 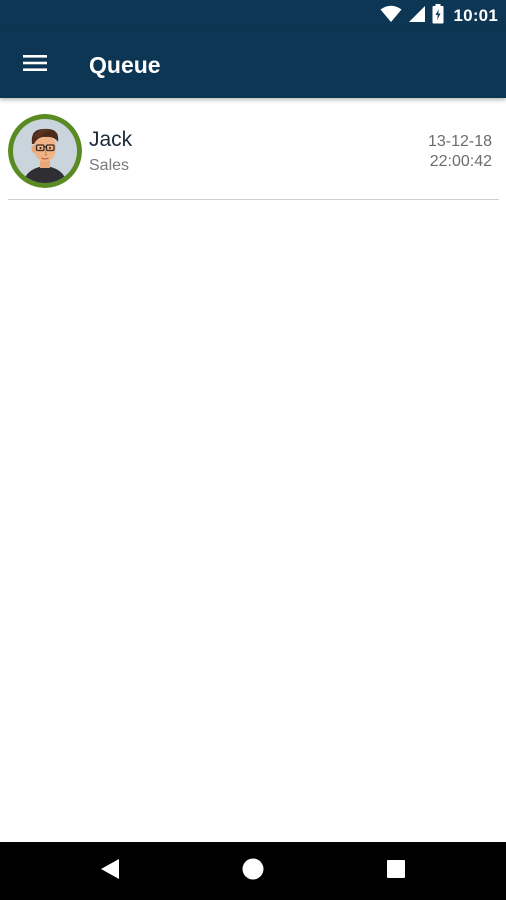 I want to click on contact-department: Sales, so click(x=109, y=165).